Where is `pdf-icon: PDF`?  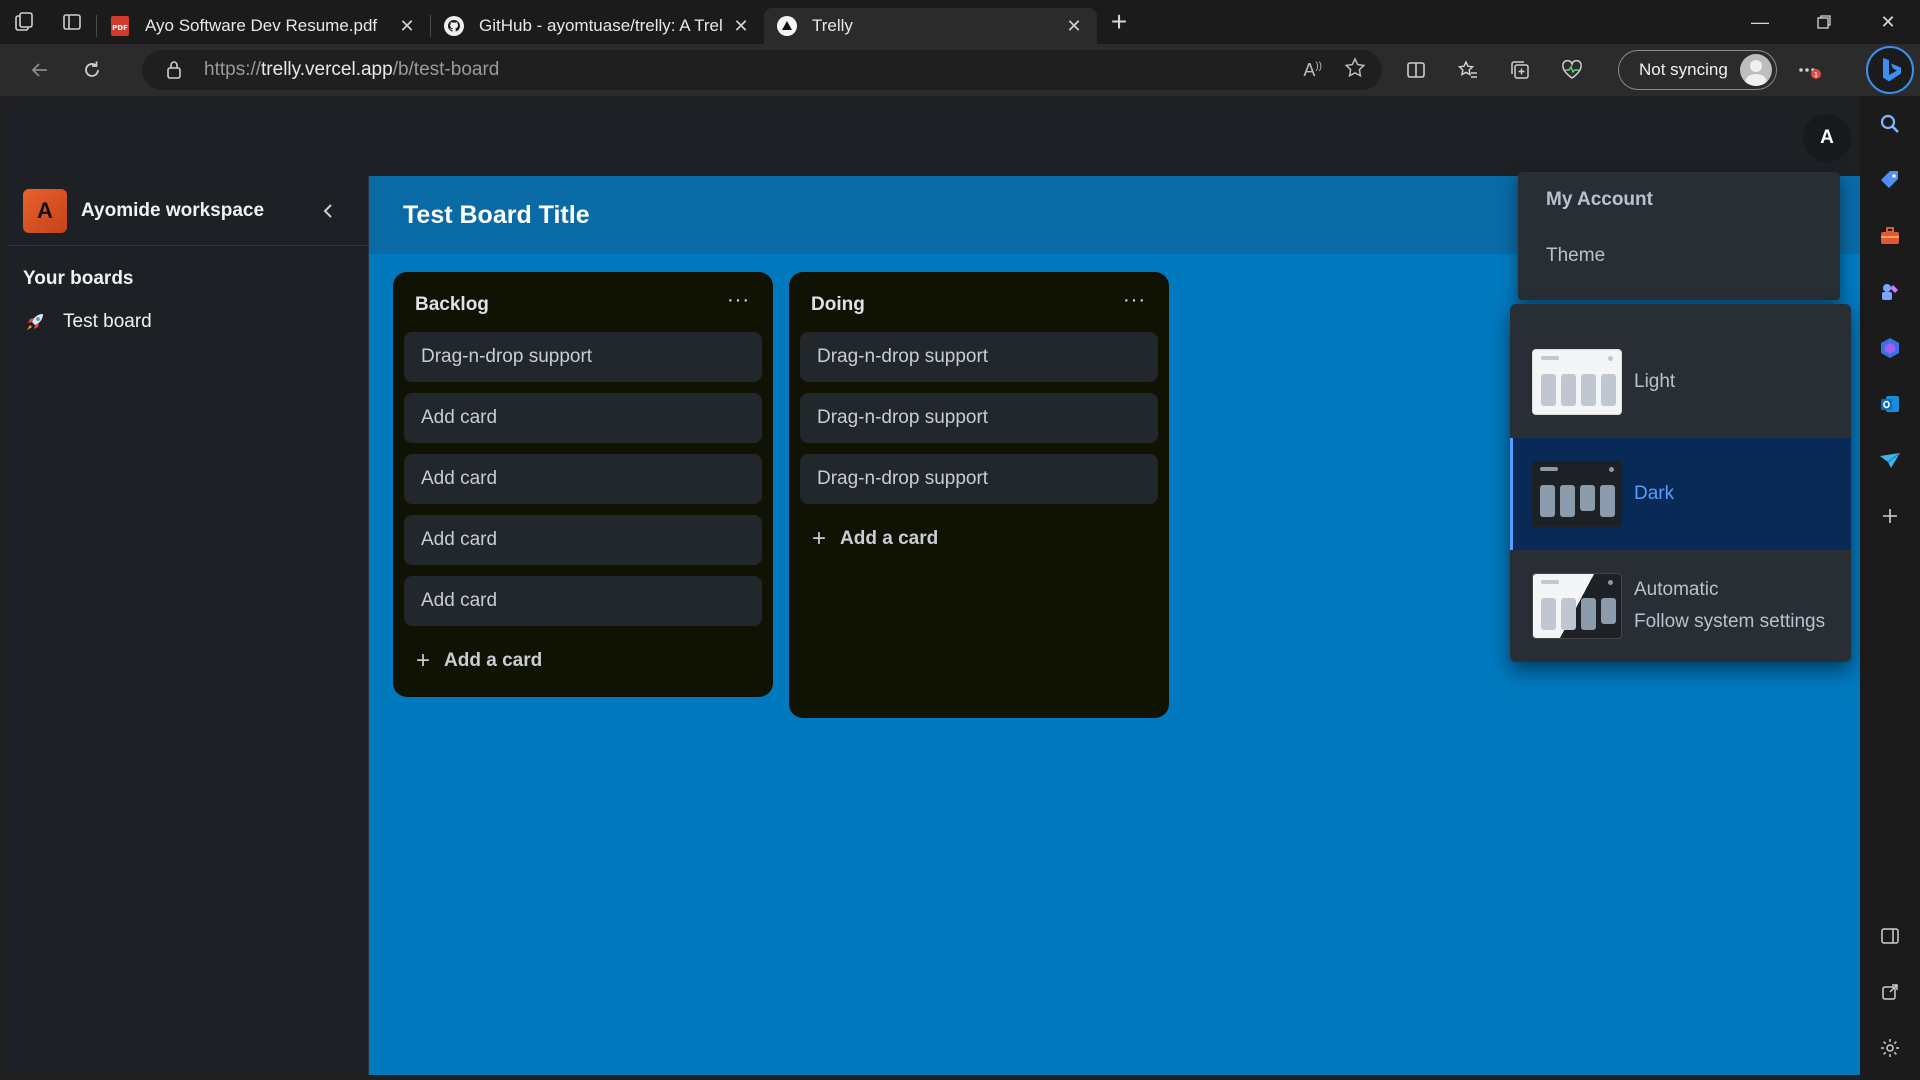
pdf-icon: PDF is located at coordinates (120, 26).